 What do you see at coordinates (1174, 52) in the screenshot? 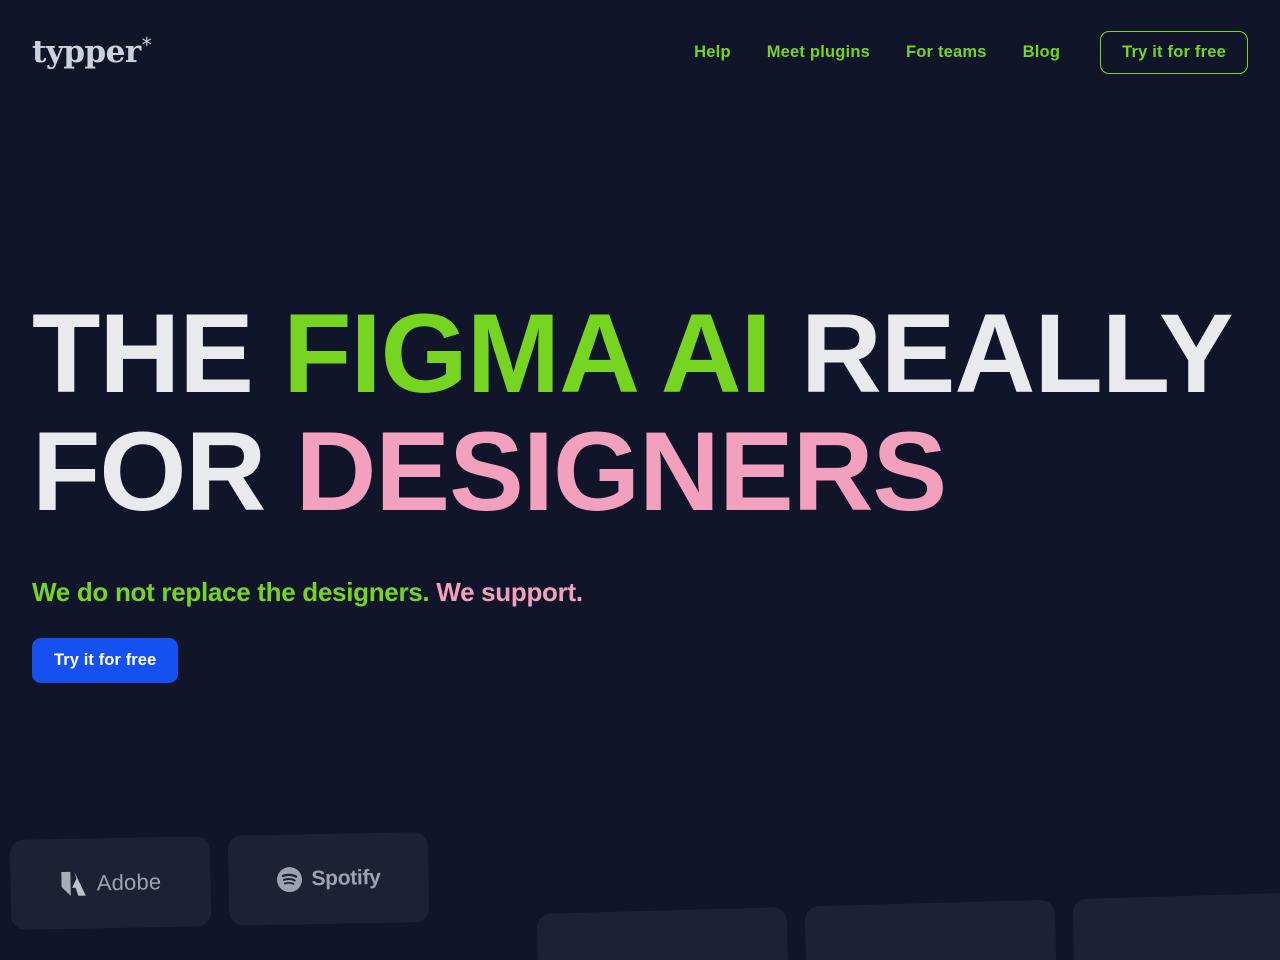
I see `header-try-it-for-free-button: Try it for free` at bounding box center [1174, 52].